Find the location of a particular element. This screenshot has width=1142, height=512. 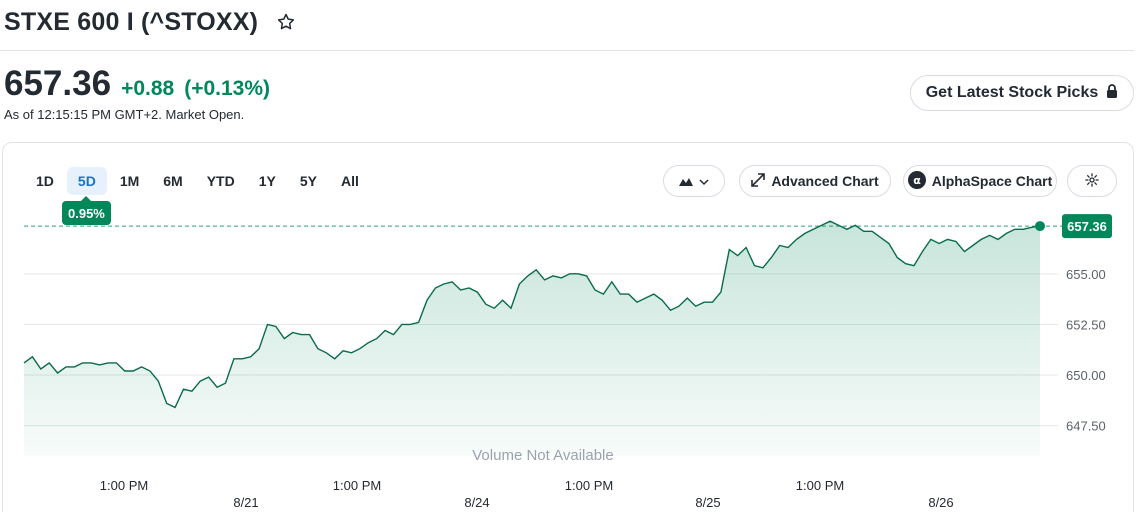

x-date-label: 8/25 is located at coordinates (707, 502).